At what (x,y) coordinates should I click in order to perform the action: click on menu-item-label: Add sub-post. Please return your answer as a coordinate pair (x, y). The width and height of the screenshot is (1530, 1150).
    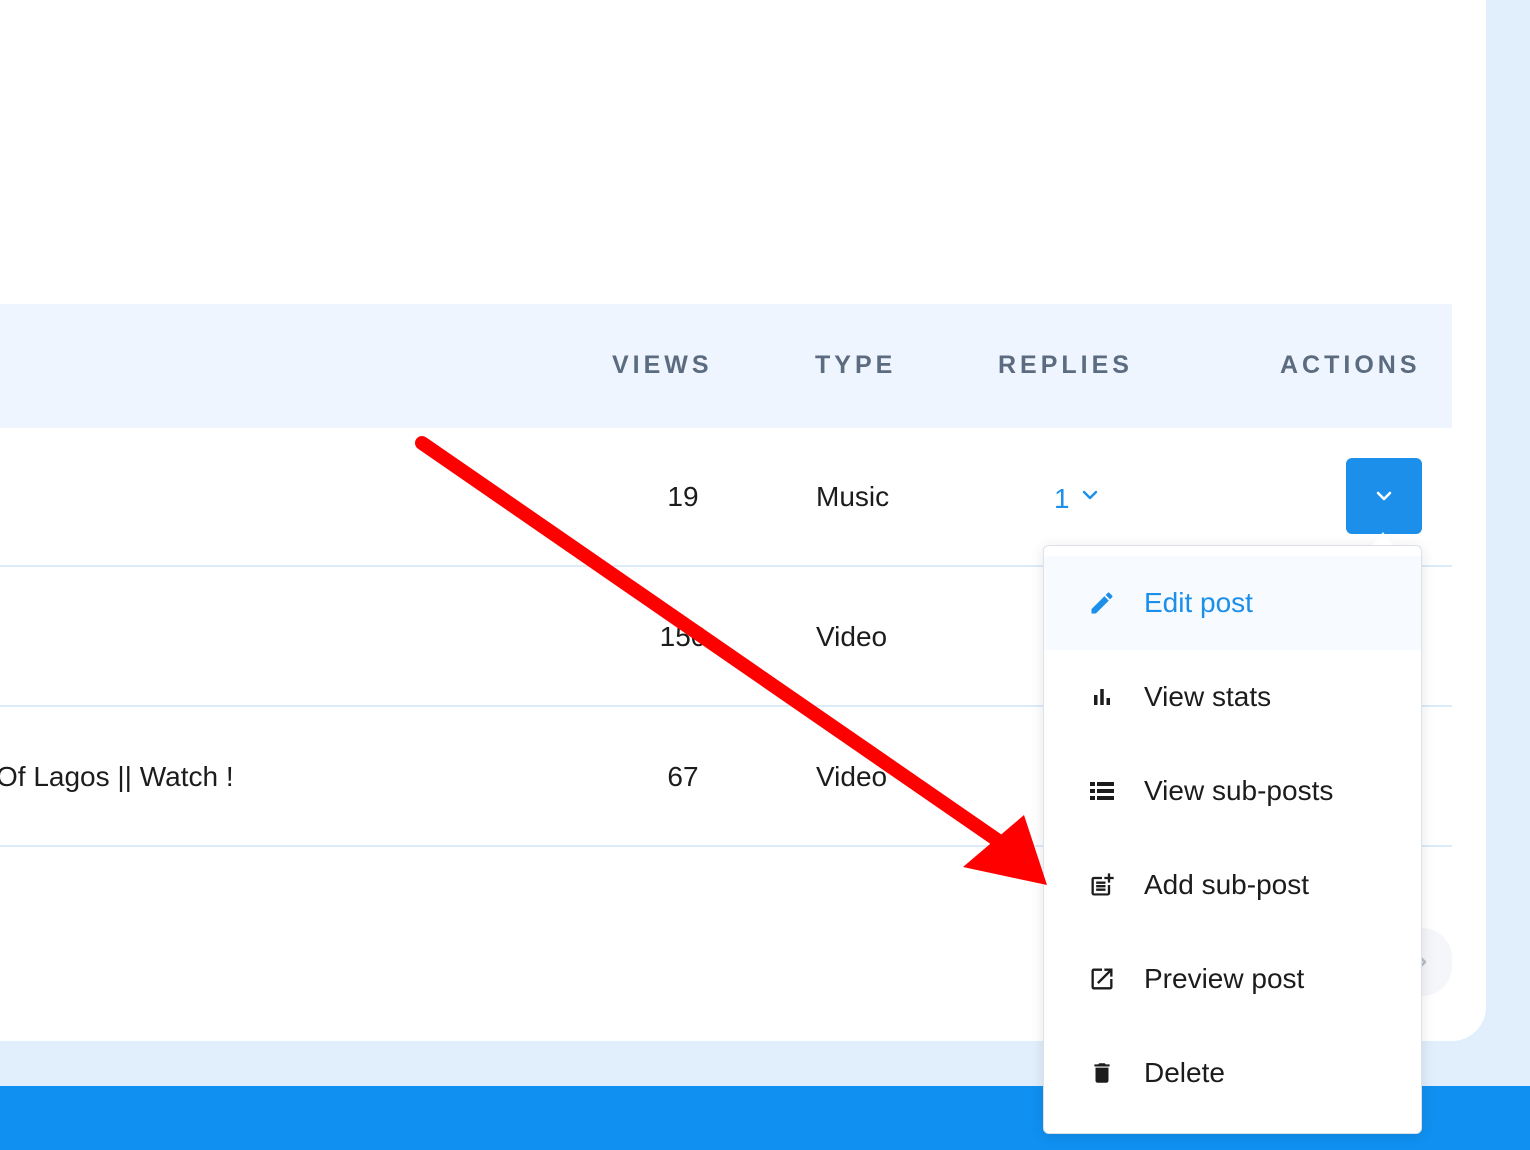
    Looking at the image, I should click on (1226, 884).